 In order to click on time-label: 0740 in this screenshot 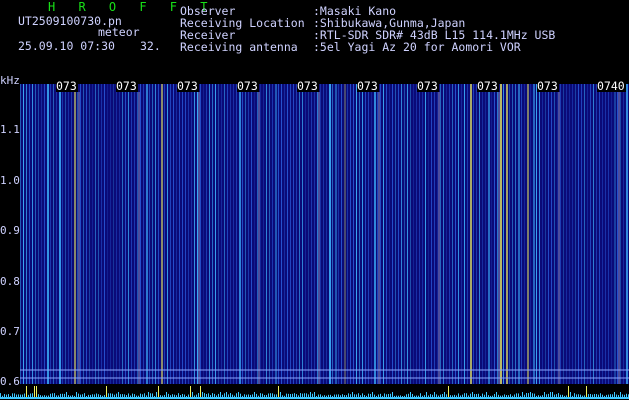, I will do `click(611, 86)`.